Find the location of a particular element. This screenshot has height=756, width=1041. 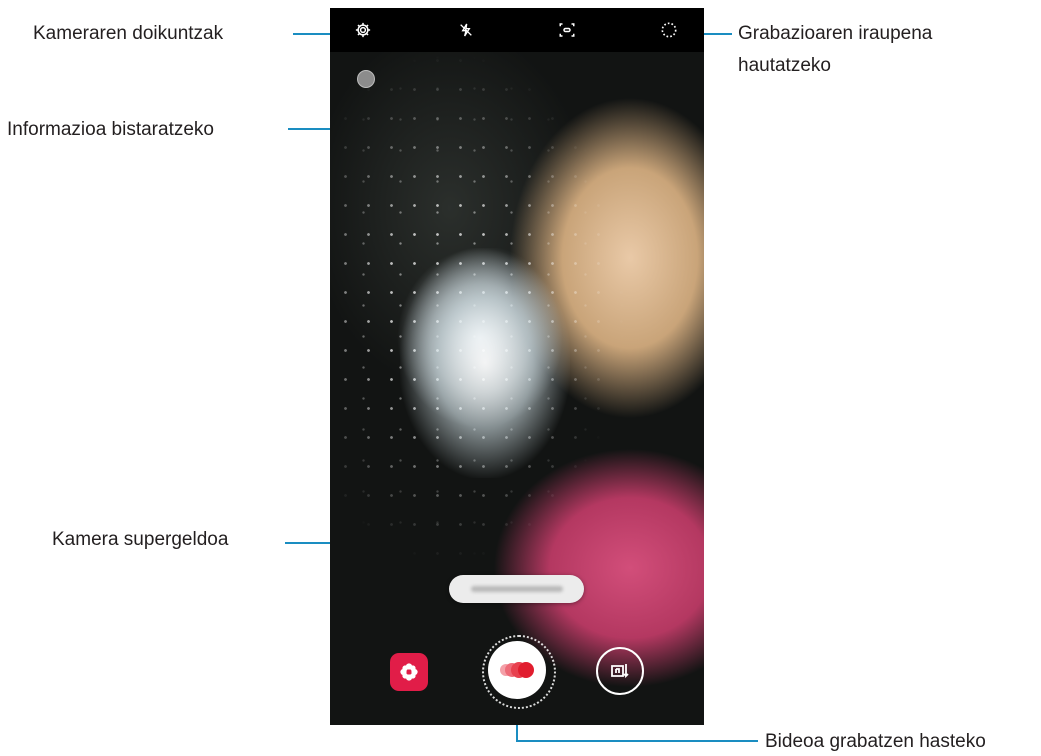

info-icon is located at coordinates (366, 79).